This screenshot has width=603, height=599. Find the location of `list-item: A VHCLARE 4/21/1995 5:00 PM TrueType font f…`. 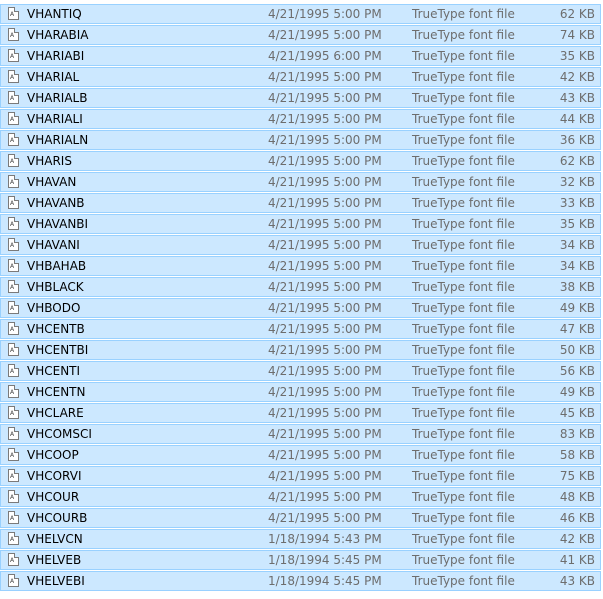

list-item: A VHCLARE 4/21/1995 5:00 PM TrueType font f… is located at coordinates (300, 413).